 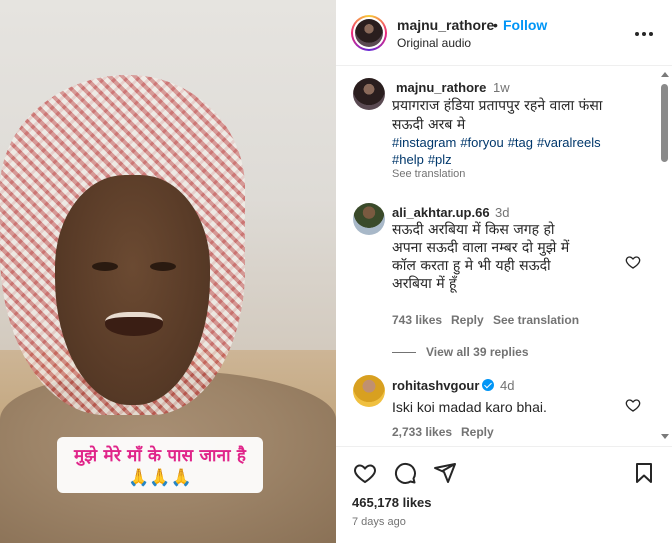 I want to click on comments-scrollbar, so click(x=665, y=256).